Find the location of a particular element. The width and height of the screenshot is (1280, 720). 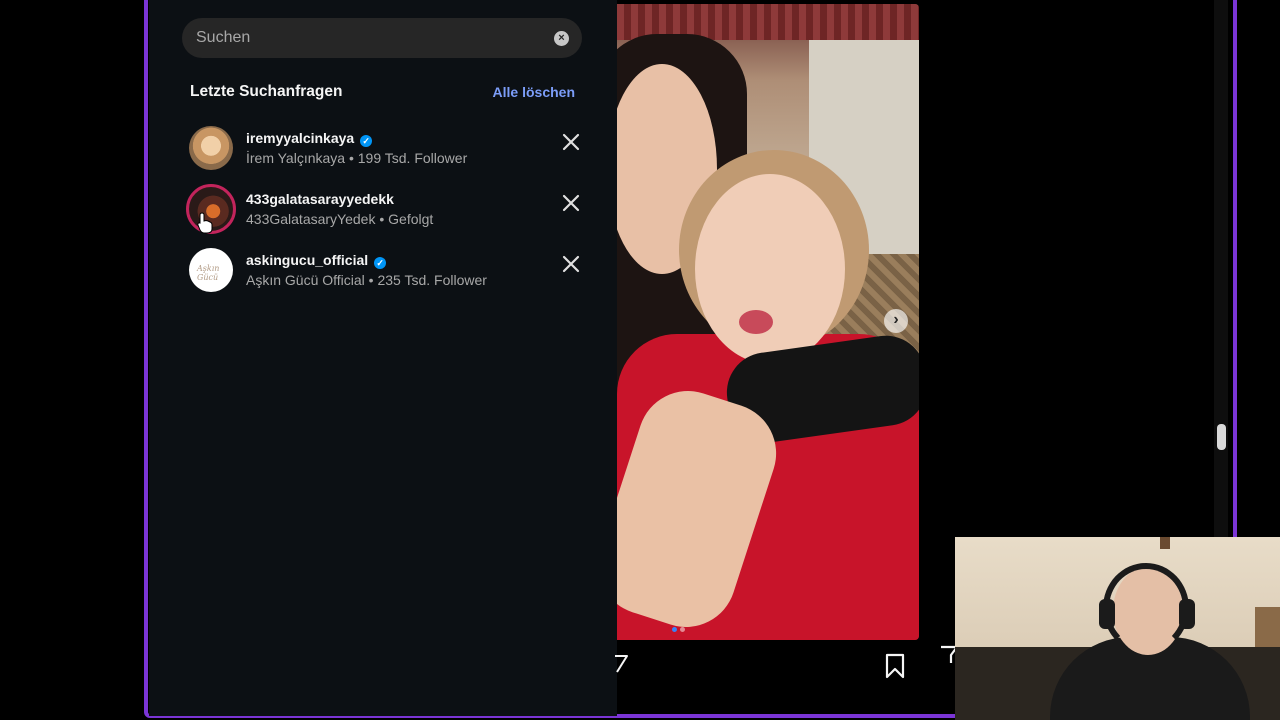

username-text: iremyyalcinkaya is located at coordinates (300, 138).